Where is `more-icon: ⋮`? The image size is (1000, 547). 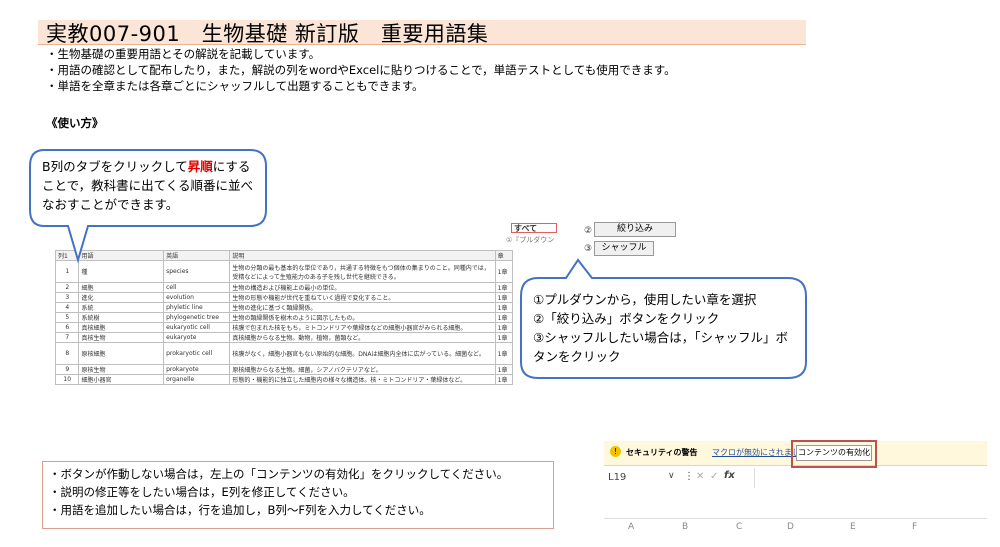 more-icon: ⋮ is located at coordinates (689, 476).